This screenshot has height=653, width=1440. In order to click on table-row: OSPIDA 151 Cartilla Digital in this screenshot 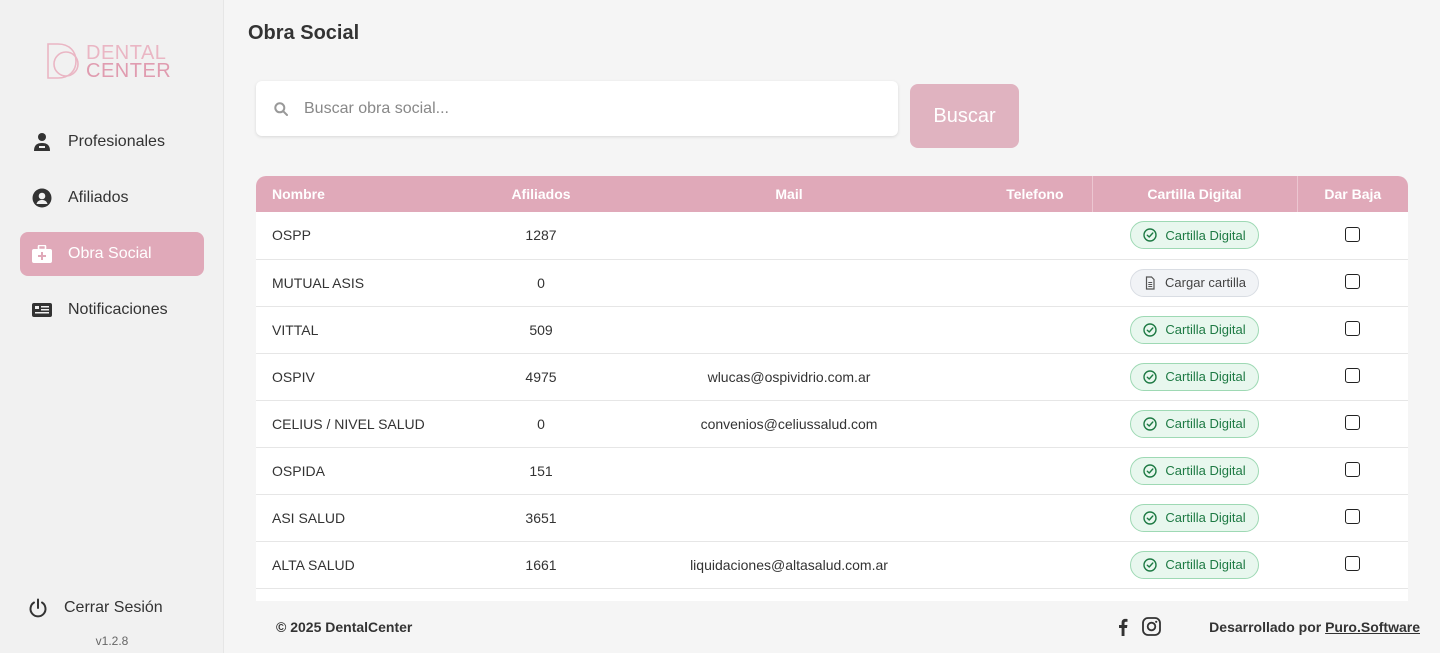, I will do `click(832, 471)`.